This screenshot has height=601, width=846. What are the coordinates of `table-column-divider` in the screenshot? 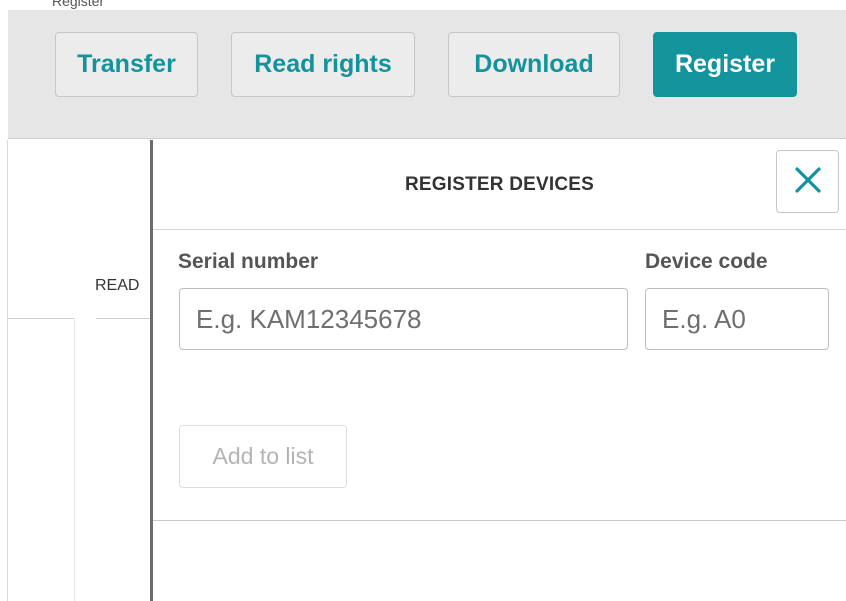 It's located at (74, 459).